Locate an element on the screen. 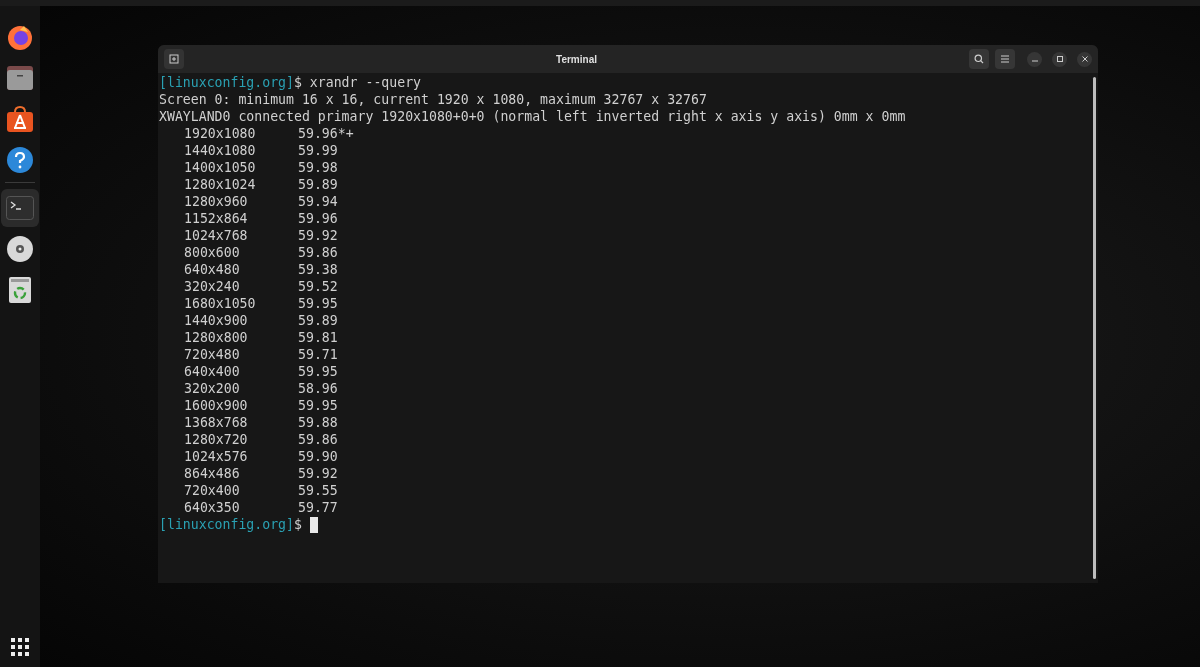 This screenshot has height=667, width=1200. recycle-bin-icon is located at coordinates (20, 290).